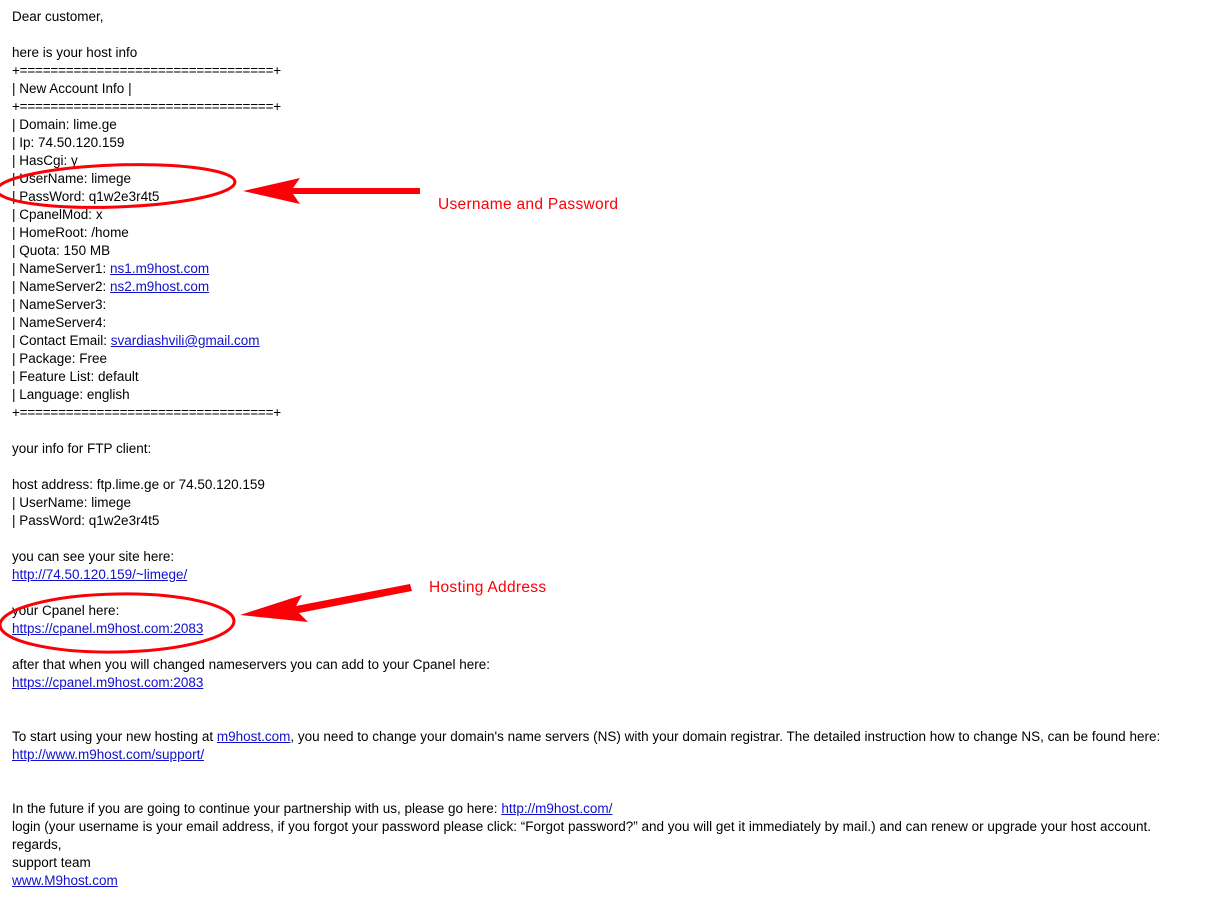 This screenshot has height=903, width=1225. Describe the element at coordinates (612, 341) in the screenshot. I see `account-row-contact-email: | Contact Email: svardiashvili@gmail.com` at that location.